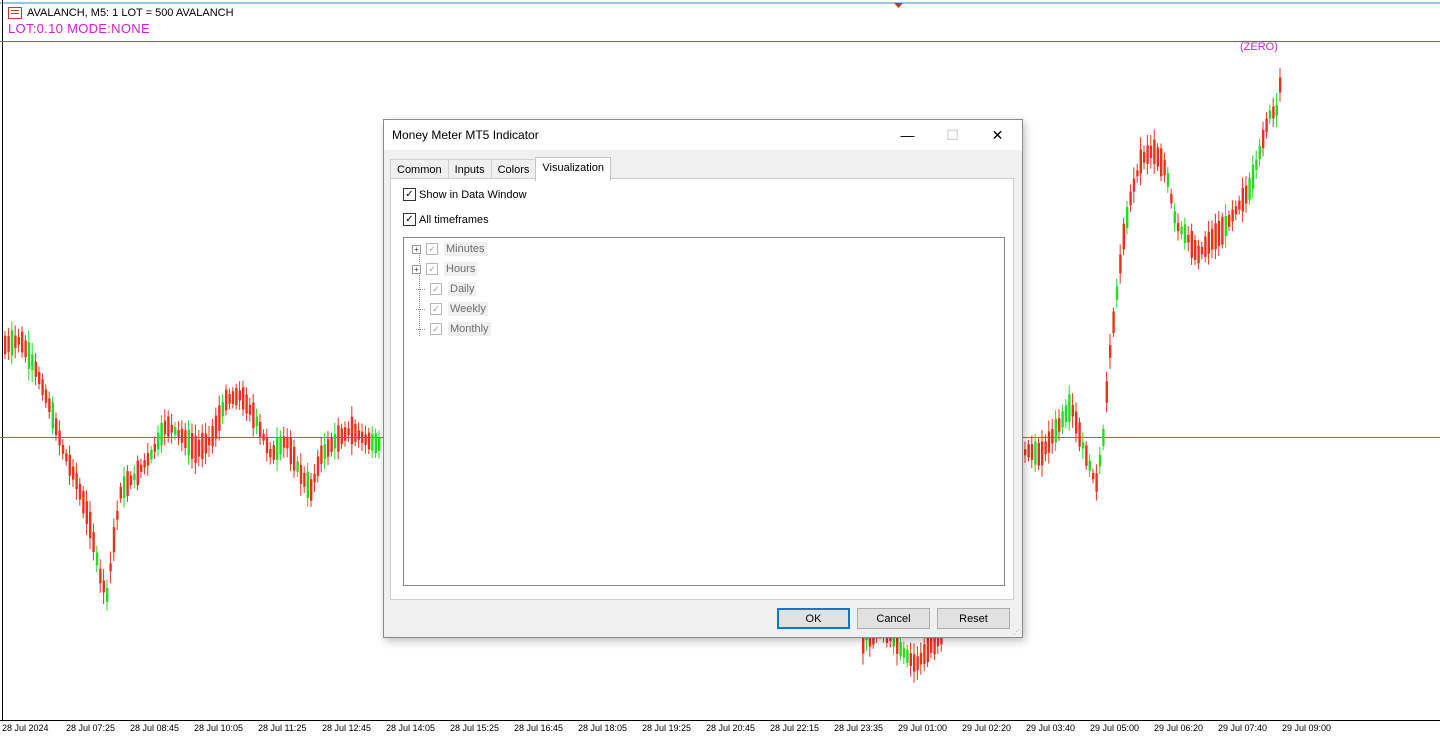 The height and width of the screenshot is (740, 1440). Describe the element at coordinates (155, 728) in the screenshot. I see `time-axis-label: 28 Jul 08:45` at that location.